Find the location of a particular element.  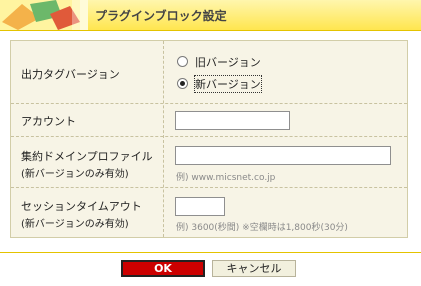

domain-label-text: 集約ドメインプロファイル is located at coordinates (87, 156).